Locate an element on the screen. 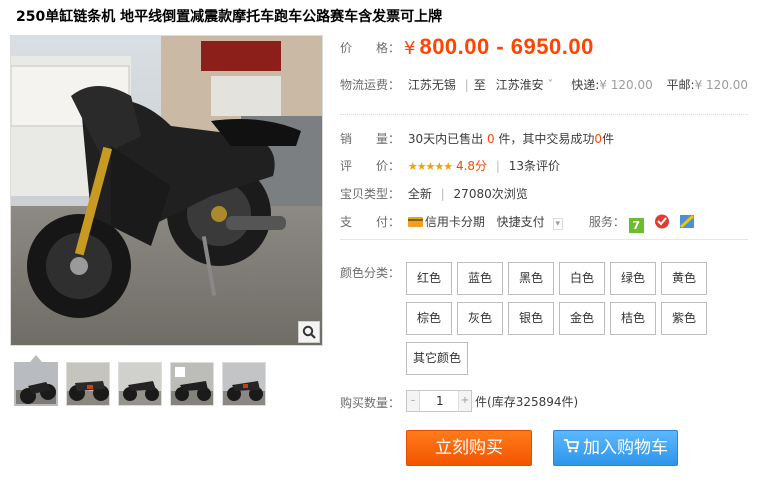  star-rating-icon: ★★★★★ is located at coordinates (430, 166).